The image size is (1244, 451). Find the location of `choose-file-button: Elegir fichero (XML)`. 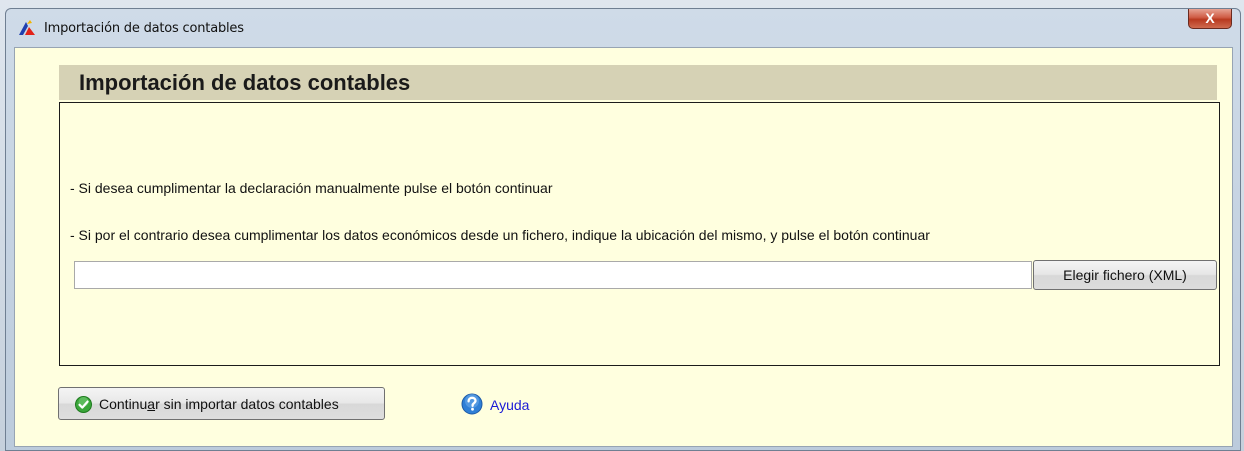

choose-file-button: Elegir fichero (XML) is located at coordinates (1125, 275).